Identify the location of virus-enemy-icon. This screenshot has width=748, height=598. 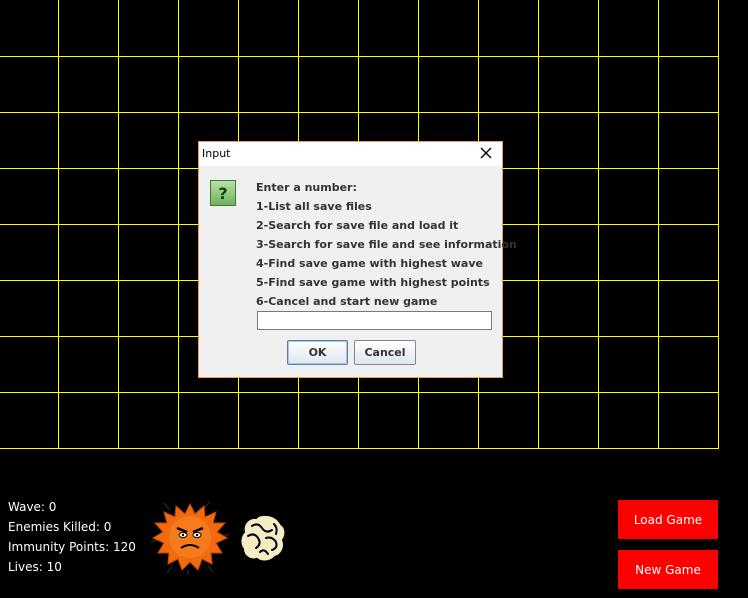
(190, 537).